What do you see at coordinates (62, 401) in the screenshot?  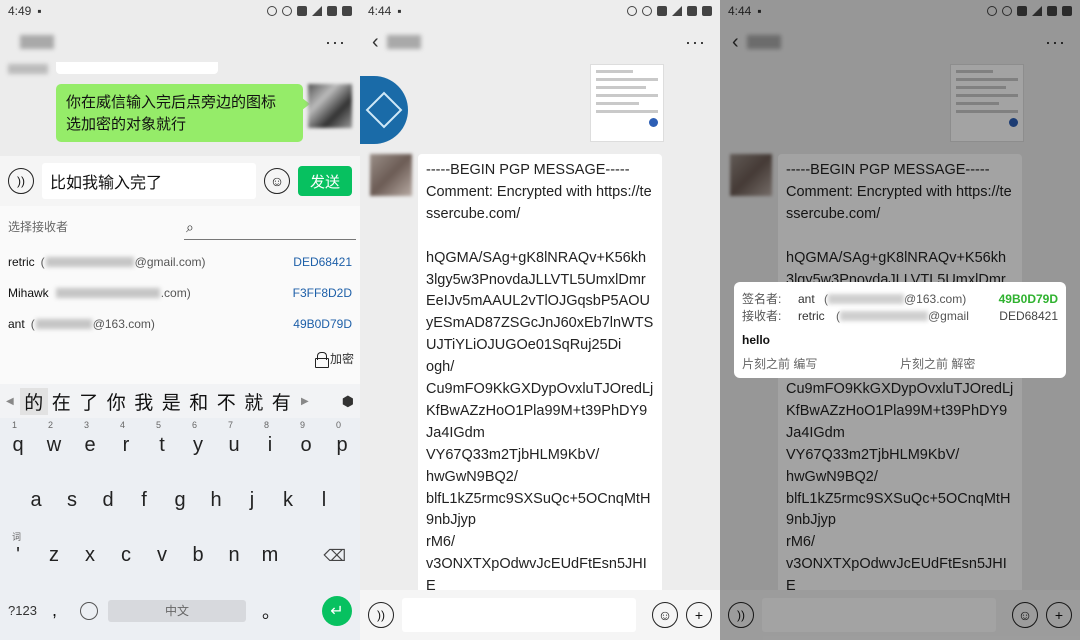 I see `candidate: 在` at bounding box center [62, 401].